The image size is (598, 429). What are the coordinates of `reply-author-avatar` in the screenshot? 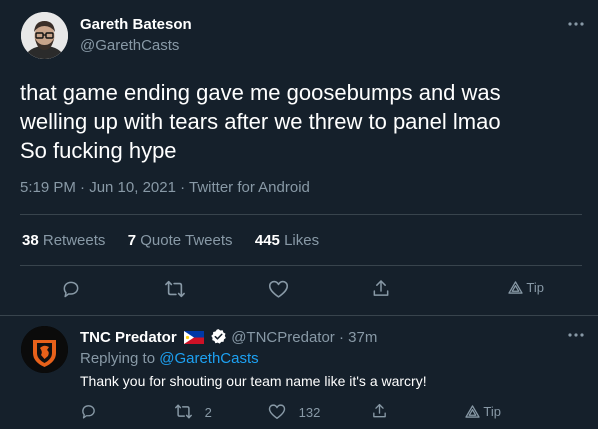 It's located at (44, 349).